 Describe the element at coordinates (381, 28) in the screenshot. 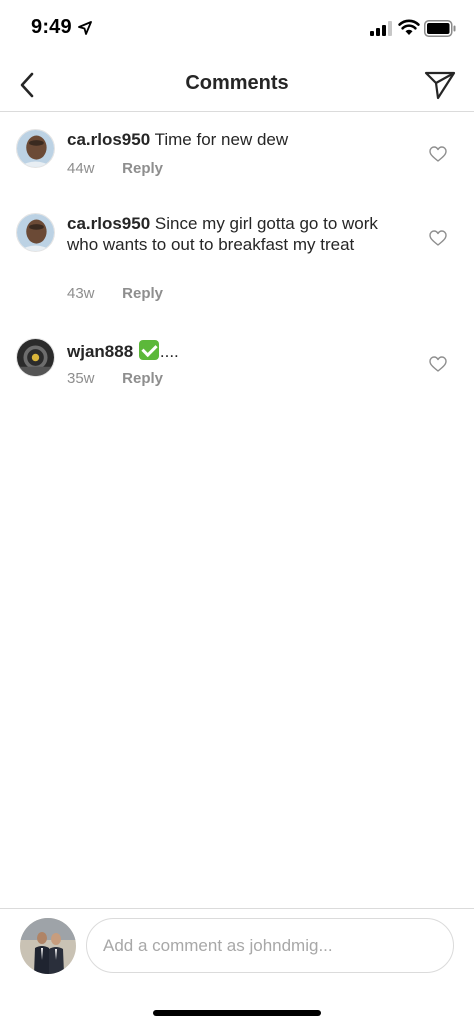

I see `cellular-signal-icon` at that location.